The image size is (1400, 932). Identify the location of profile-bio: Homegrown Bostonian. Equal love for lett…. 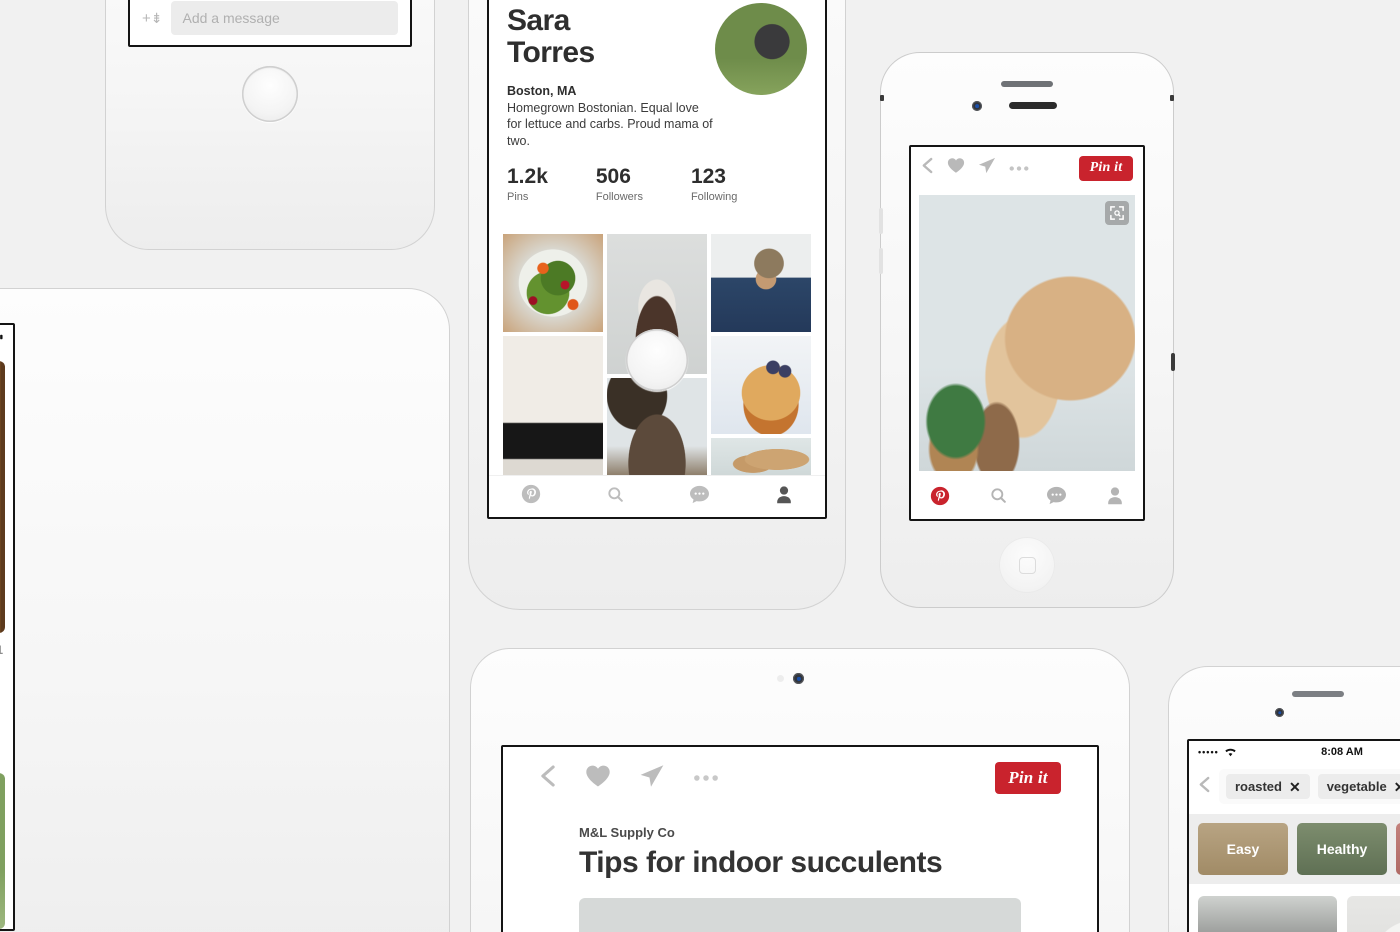
(610, 124).